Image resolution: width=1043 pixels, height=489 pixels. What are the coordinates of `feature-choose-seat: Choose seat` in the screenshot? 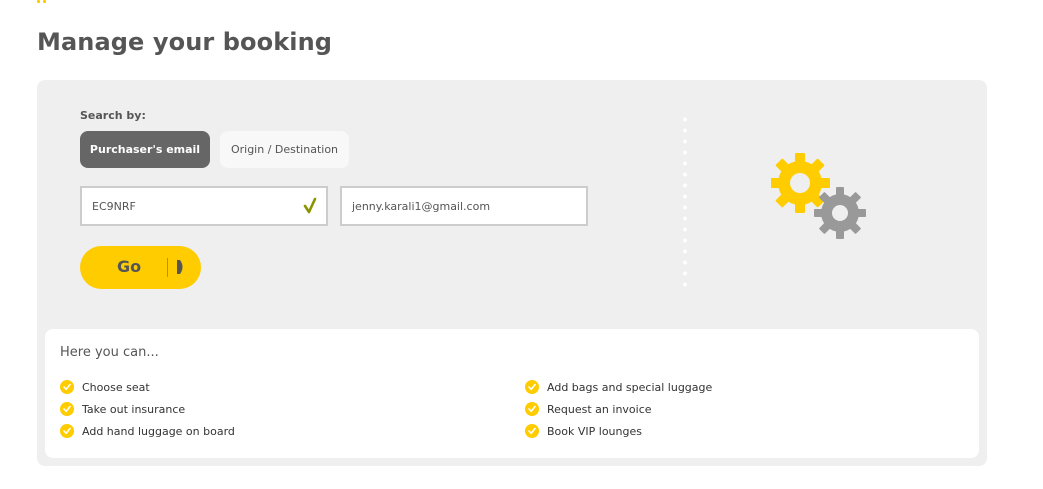 It's located at (116, 387).